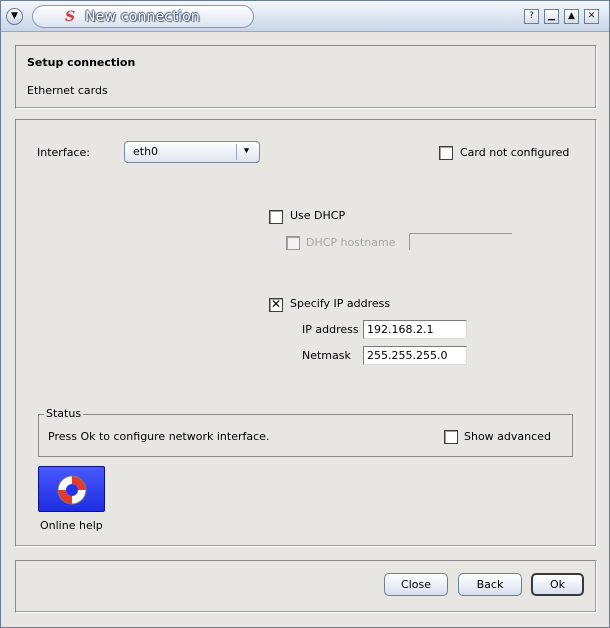  I want to click on close-window-button: ✕, so click(591, 16).